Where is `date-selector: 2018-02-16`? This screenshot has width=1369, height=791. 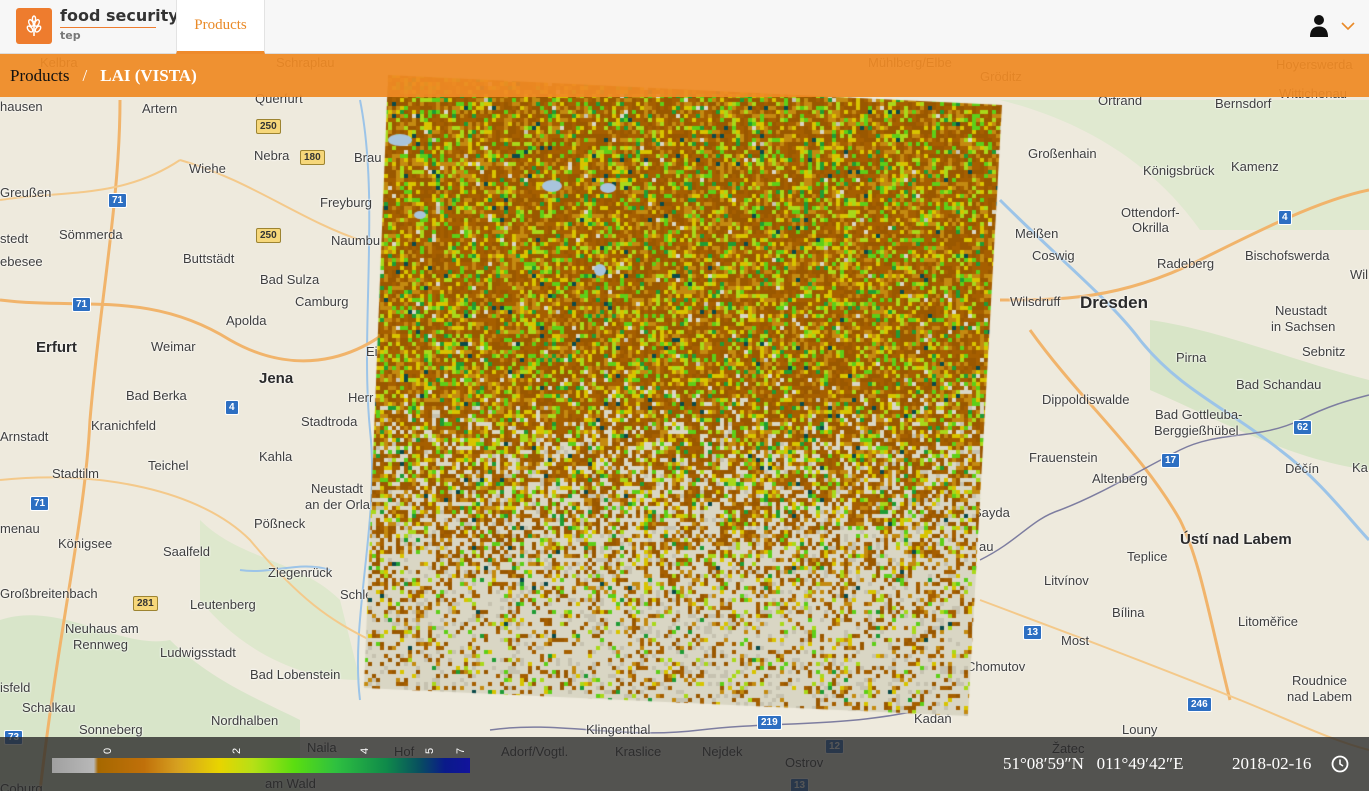 date-selector: 2018-02-16 is located at coordinates (1271, 764).